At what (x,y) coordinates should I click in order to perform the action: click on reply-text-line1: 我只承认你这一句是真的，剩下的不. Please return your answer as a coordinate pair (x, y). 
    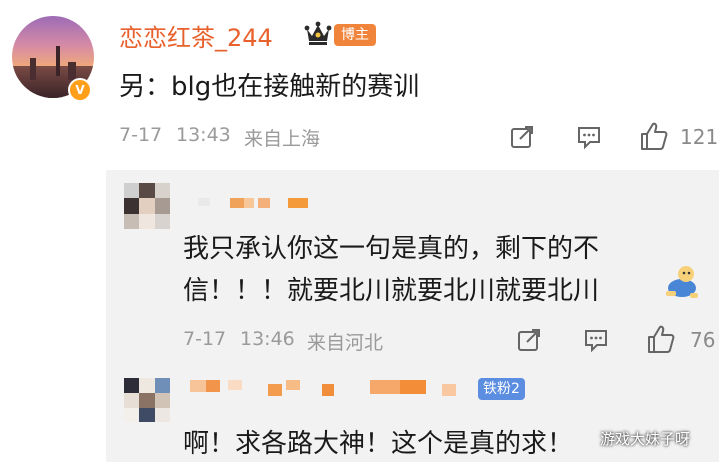
    Looking at the image, I should click on (391, 249).